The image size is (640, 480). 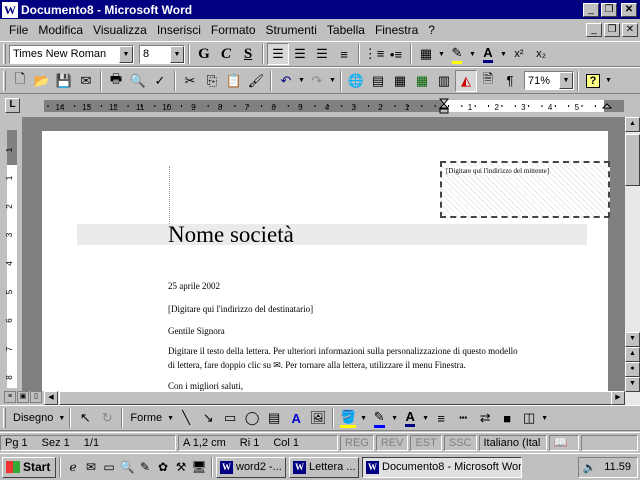 What do you see at coordinates (199, 467) in the screenshot?
I see `monitor-icon: 🖥` at bounding box center [199, 467].